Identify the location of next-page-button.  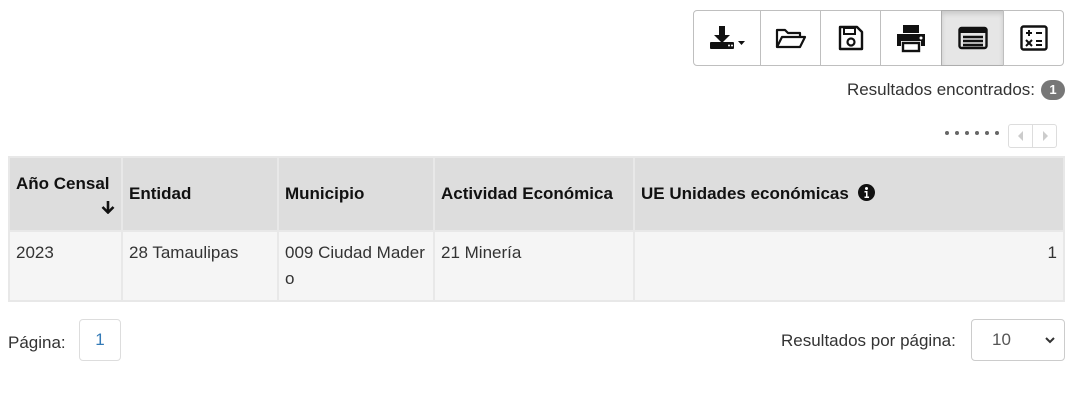
(1044, 136).